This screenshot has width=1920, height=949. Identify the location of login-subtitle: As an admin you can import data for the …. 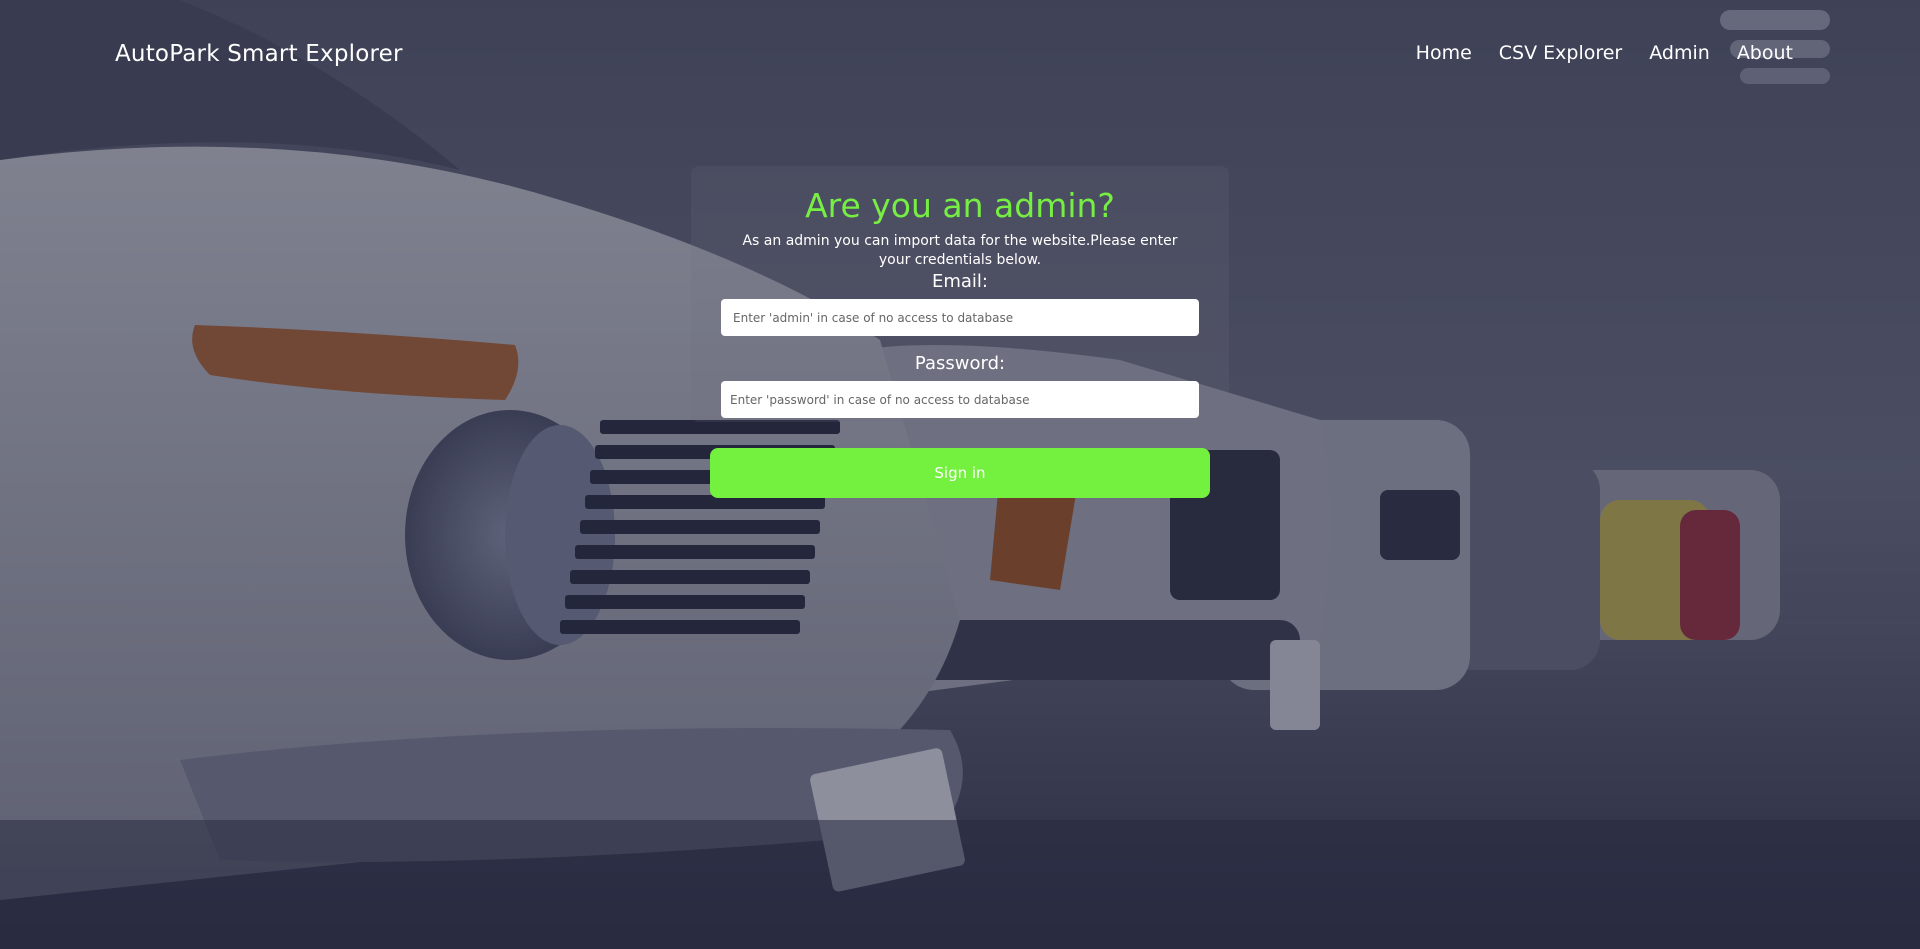
(960, 250).